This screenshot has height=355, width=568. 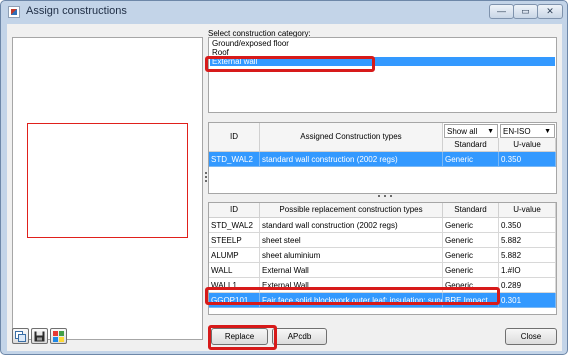 What do you see at coordinates (382, 75) in the screenshot?
I see `category-list: Ground/exposed floor Roof External wall` at bounding box center [382, 75].